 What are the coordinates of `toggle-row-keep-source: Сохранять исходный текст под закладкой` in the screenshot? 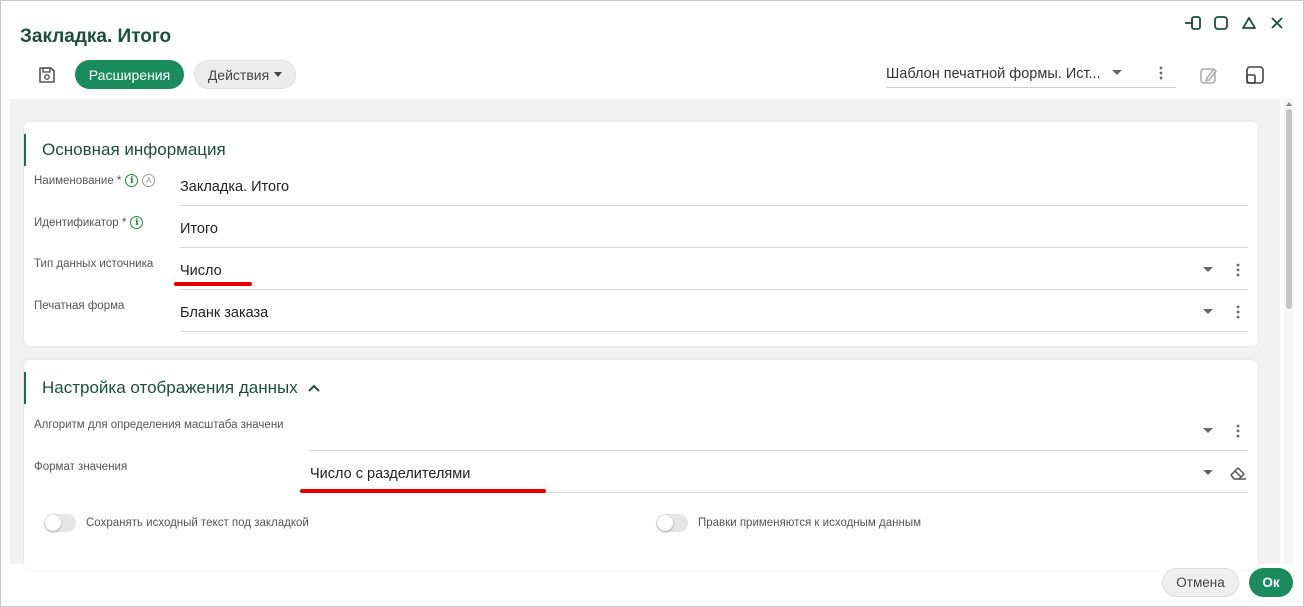 It's located at (176, 523).